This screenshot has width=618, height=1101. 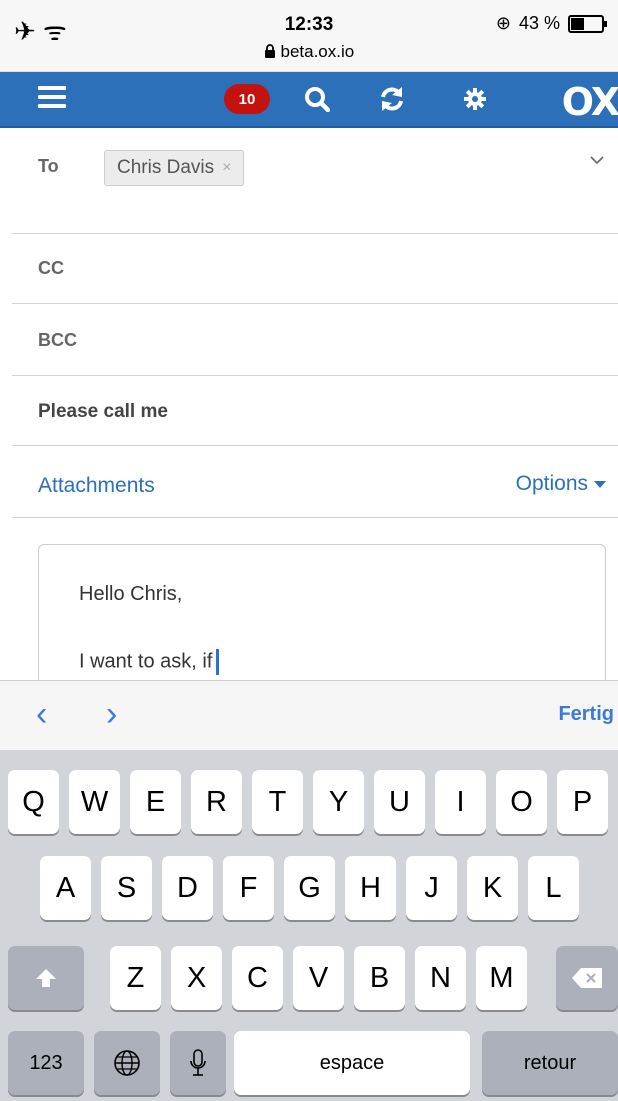 I want to click on key-x: X, so click(x=196, y=978).